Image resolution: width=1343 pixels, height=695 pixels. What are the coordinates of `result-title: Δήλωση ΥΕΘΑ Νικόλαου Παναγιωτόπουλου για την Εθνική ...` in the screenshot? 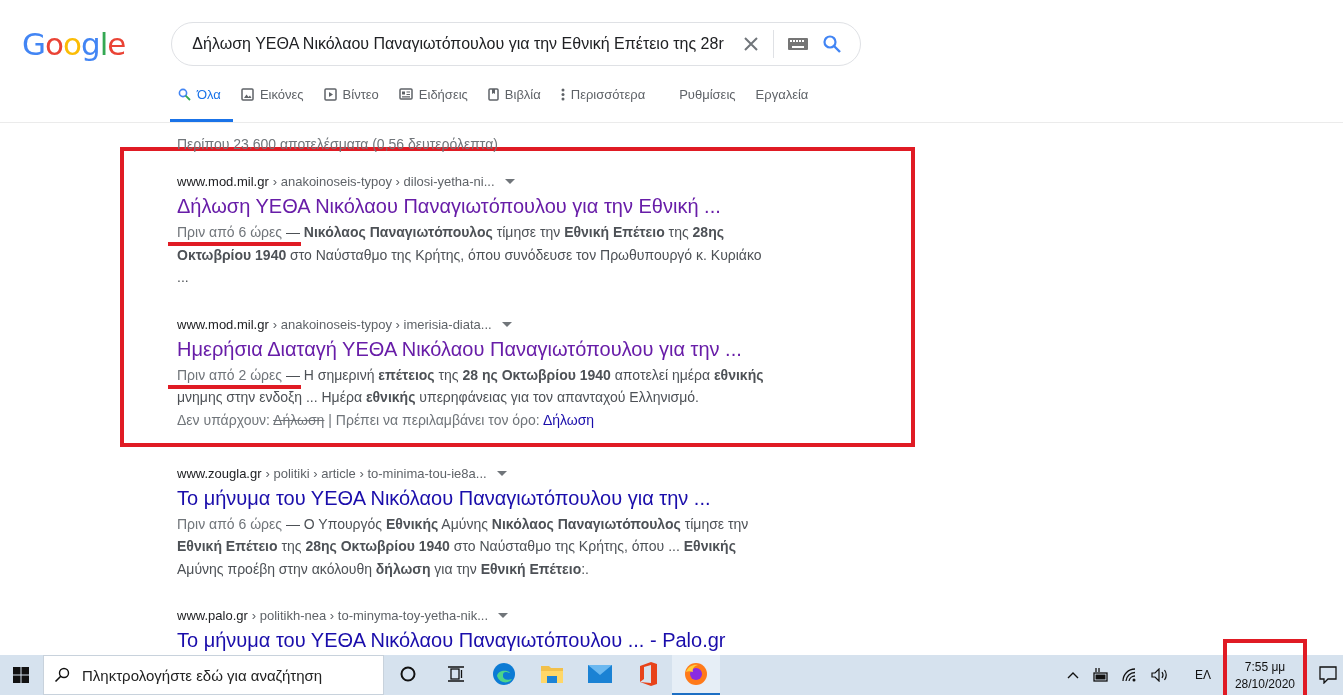 It's located at (544, 206).